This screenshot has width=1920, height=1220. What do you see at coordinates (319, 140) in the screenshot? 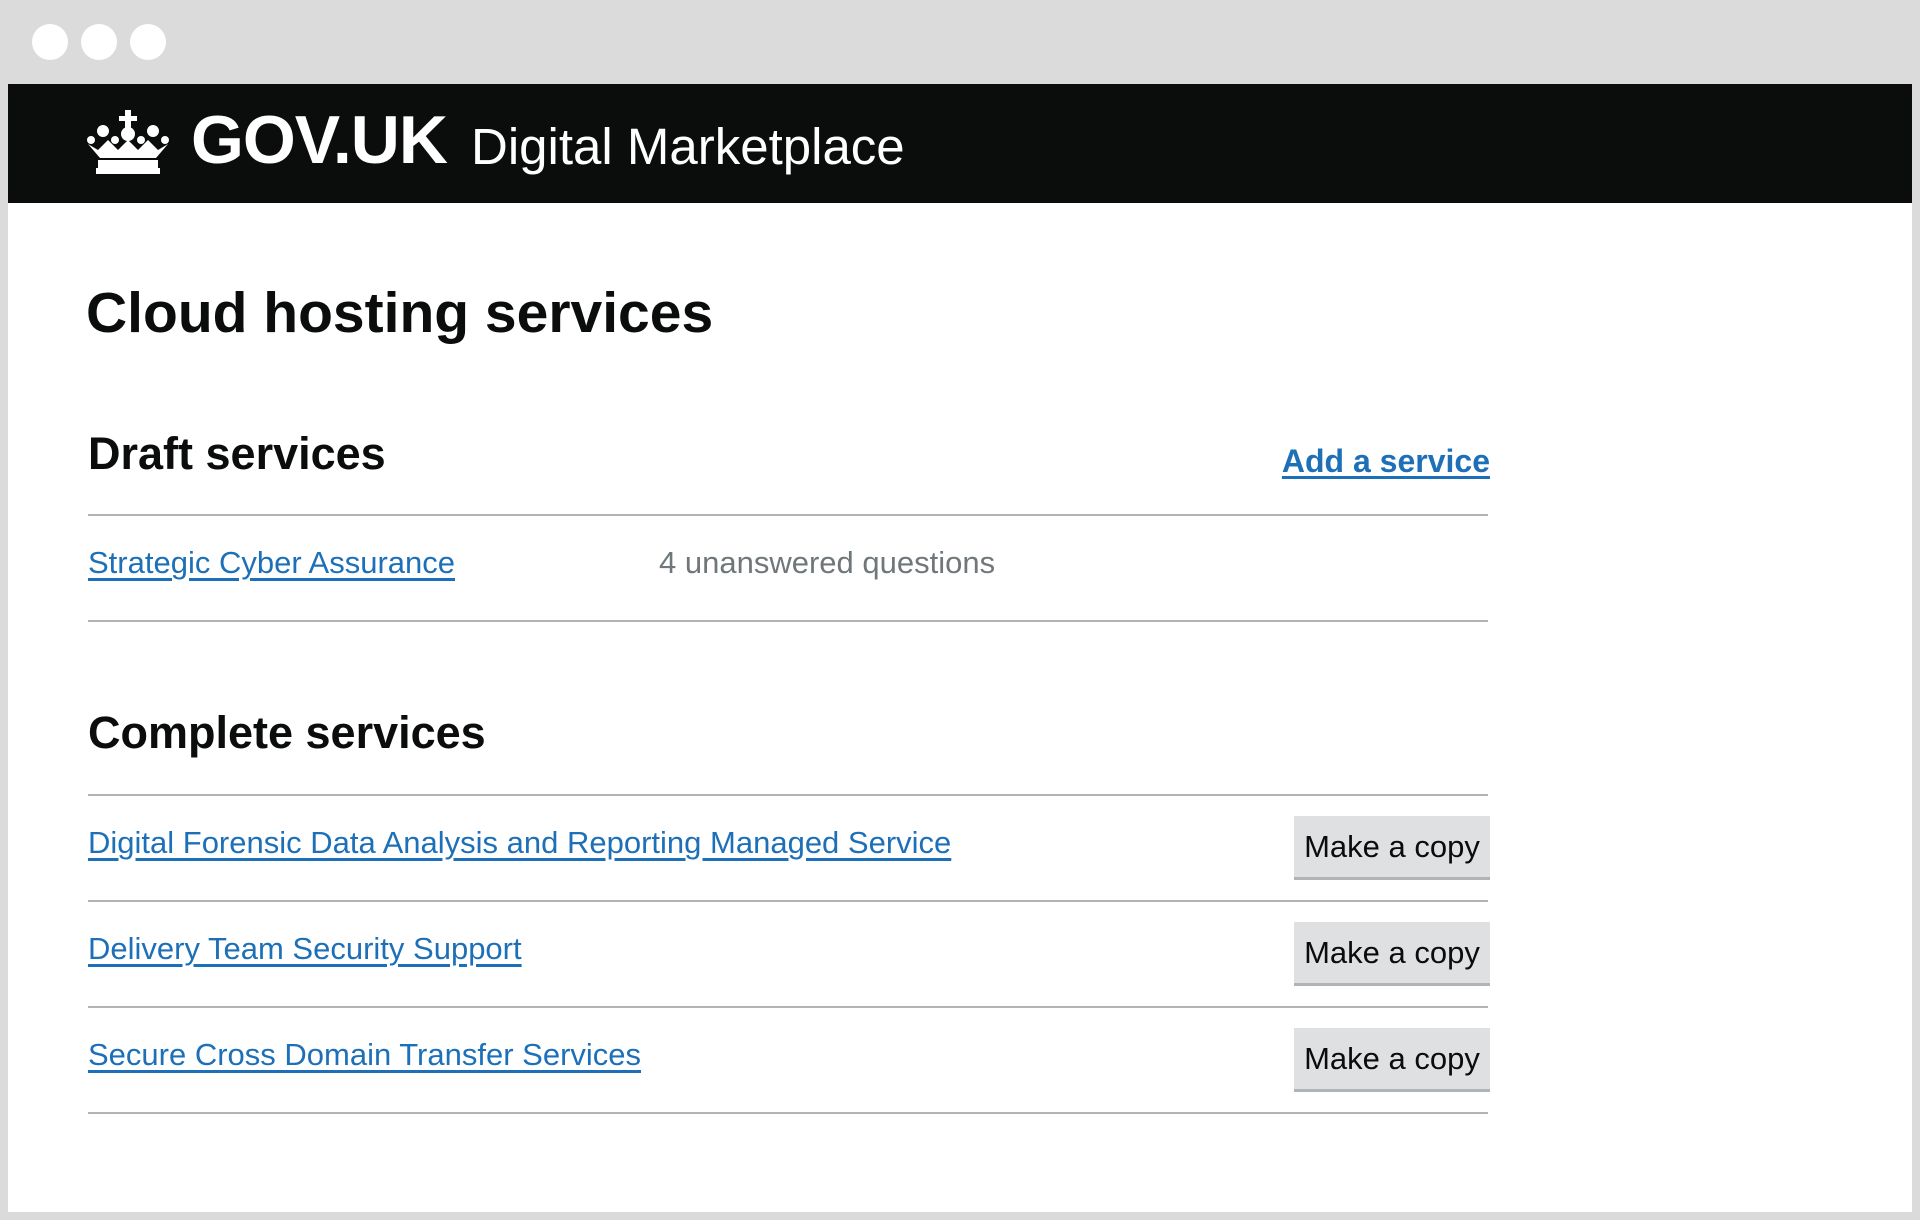
I see `gov-uk-logo: GOV.UK` at bounding box center [319, 140].